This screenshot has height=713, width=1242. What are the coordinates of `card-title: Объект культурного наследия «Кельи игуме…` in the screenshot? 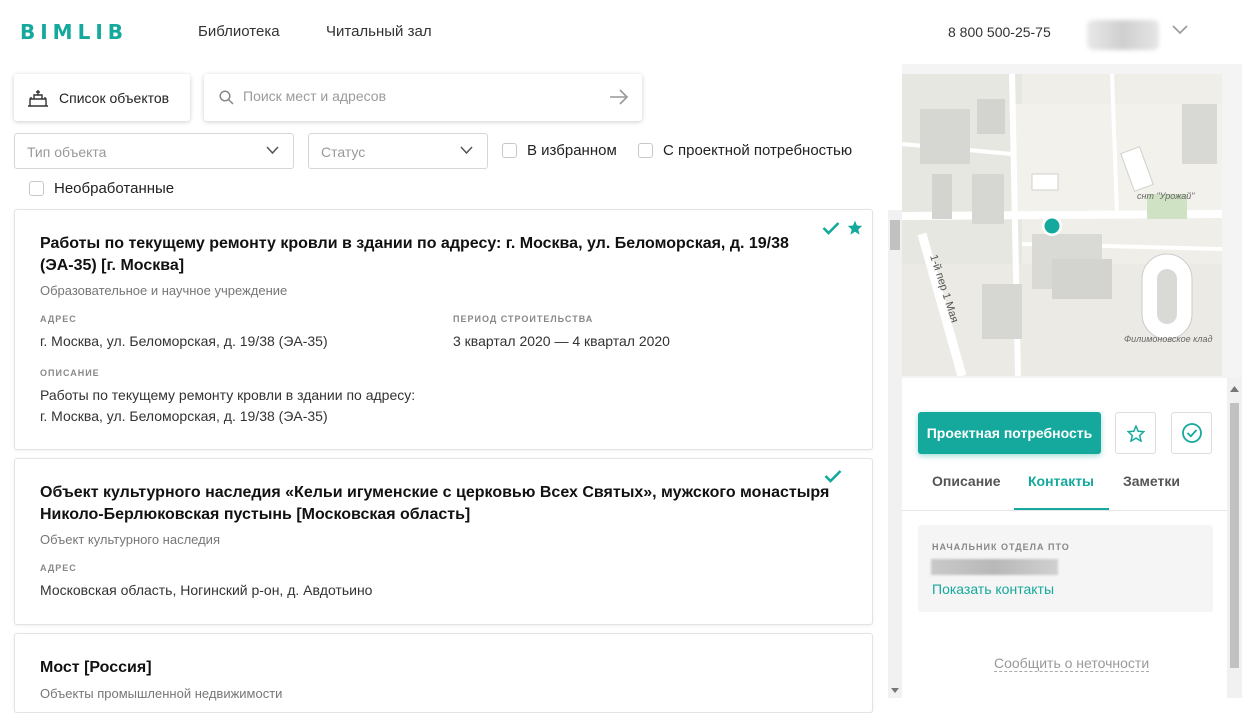 It's located at (435, 504).